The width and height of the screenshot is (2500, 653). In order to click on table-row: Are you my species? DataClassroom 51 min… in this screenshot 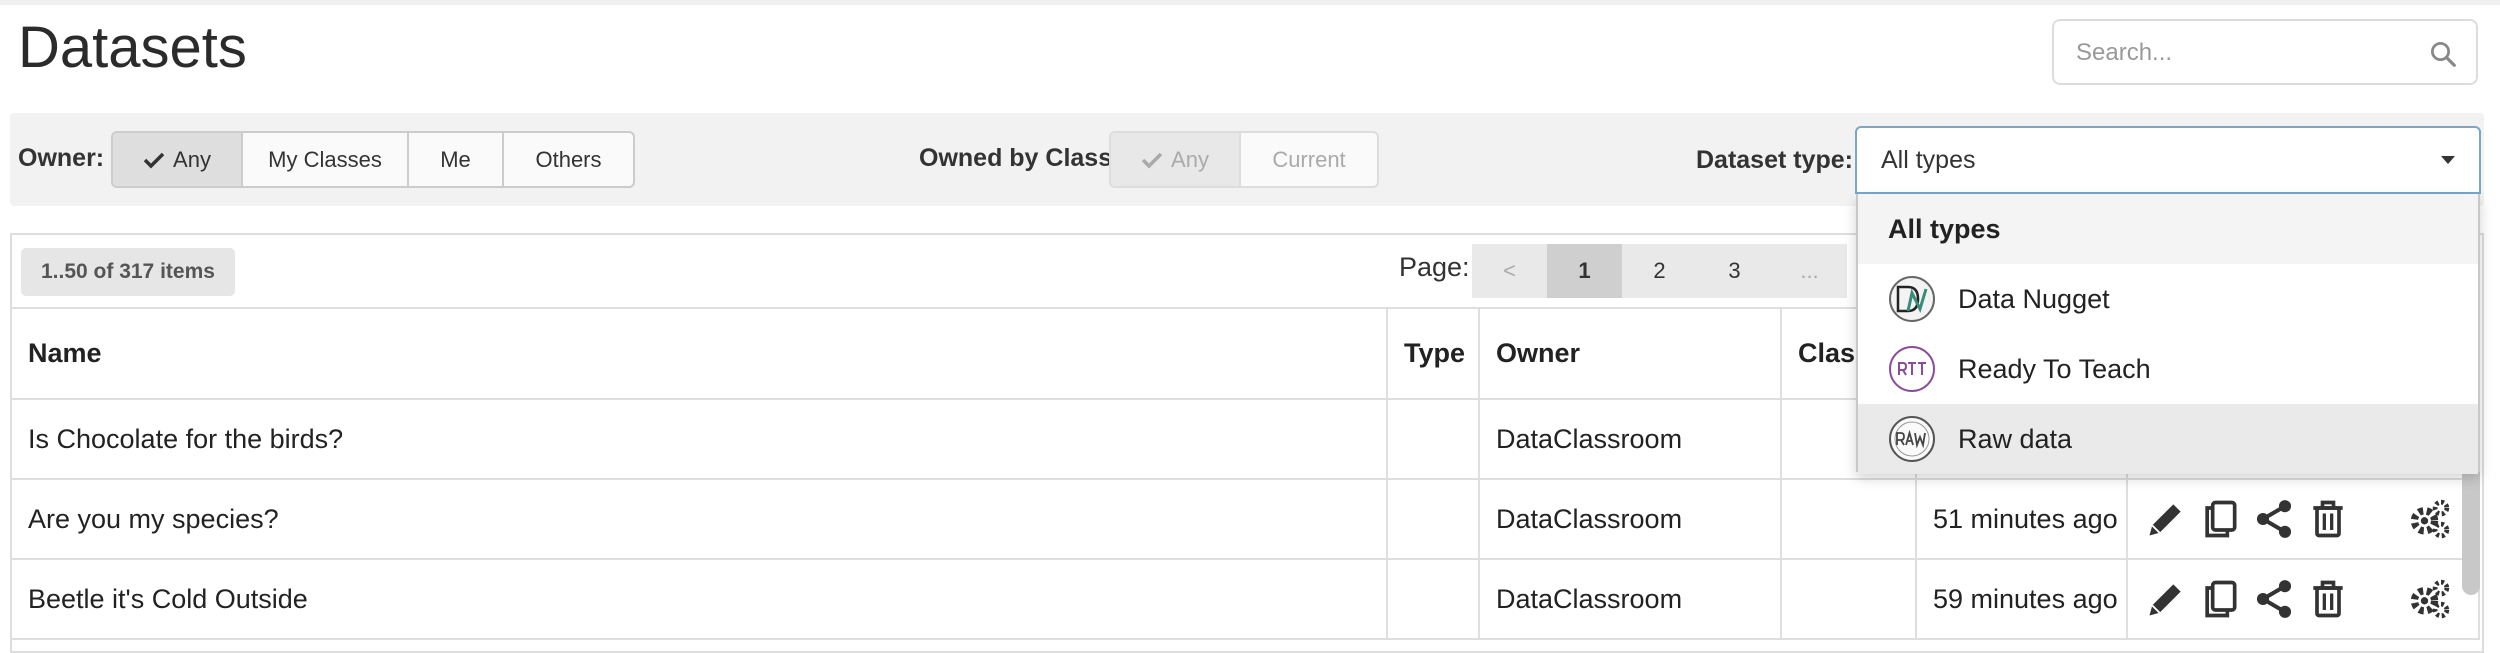, I will do `click(1245, 519)`.